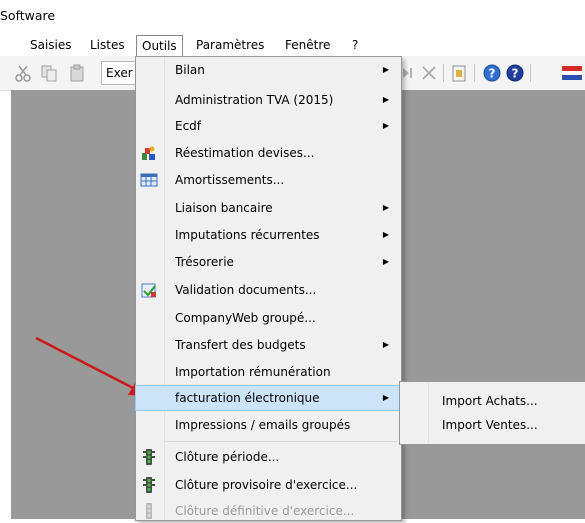 The image size is (585, 523). I want to click on menu-item-transfert-budgets: Transfert des budgets ▶, so click(268, 345).